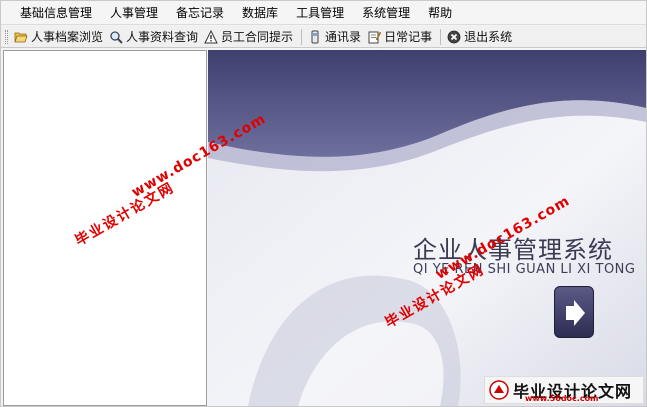  What do you see at coordinates (440, 13) in the screenshot?
I see `menu-help: 帮助` at bounding box center [440, 13].